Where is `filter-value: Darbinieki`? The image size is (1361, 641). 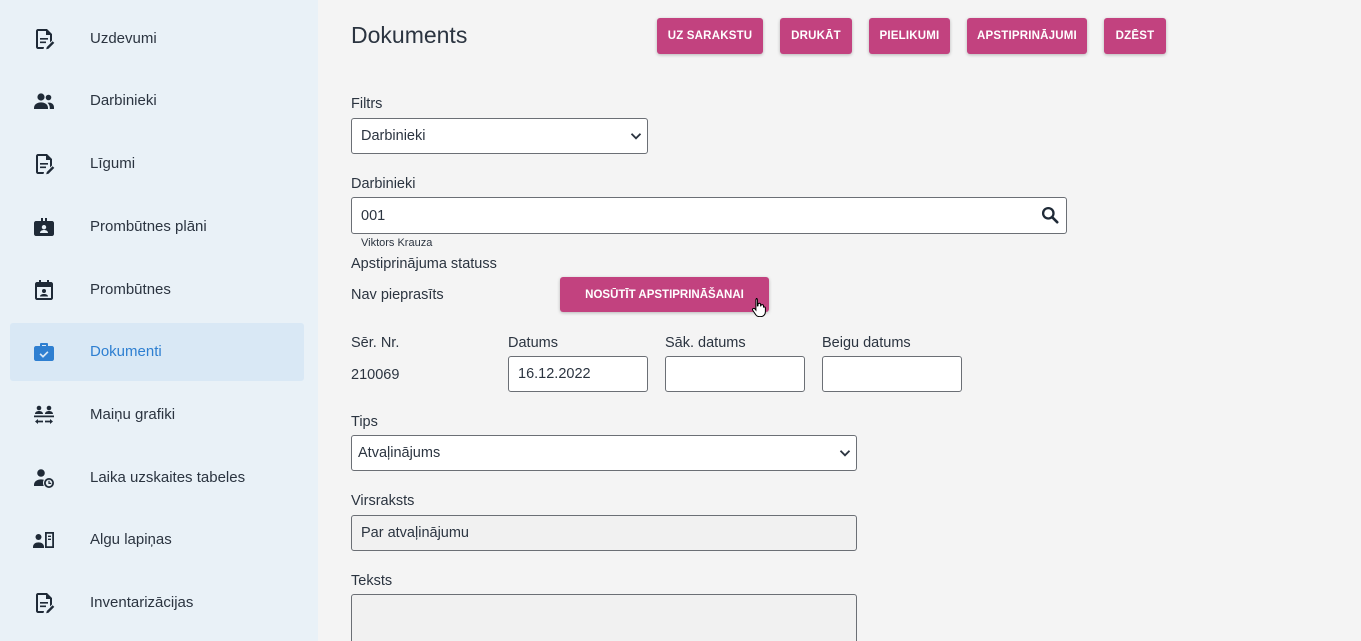
filter-value: Darbinieki is located at coordinates (393, 136).